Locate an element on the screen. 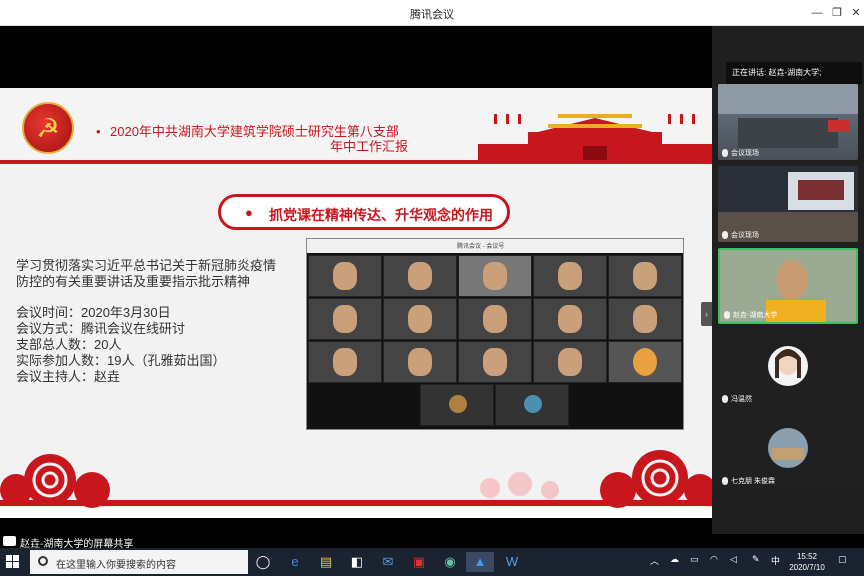 The width and height of the screenshot is (864, 576). clock-time: 15:52 is located at coordinates (807, 556).